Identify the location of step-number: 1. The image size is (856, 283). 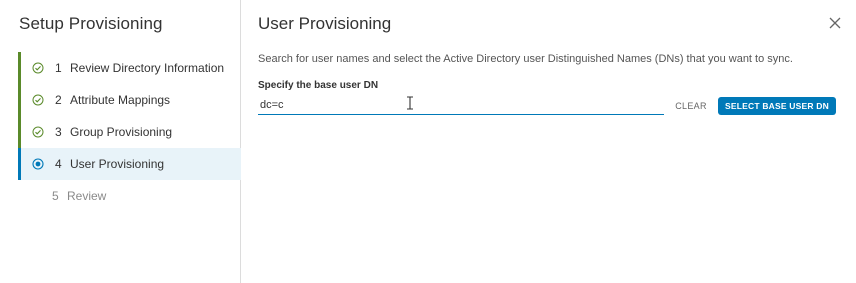
(58, 68).